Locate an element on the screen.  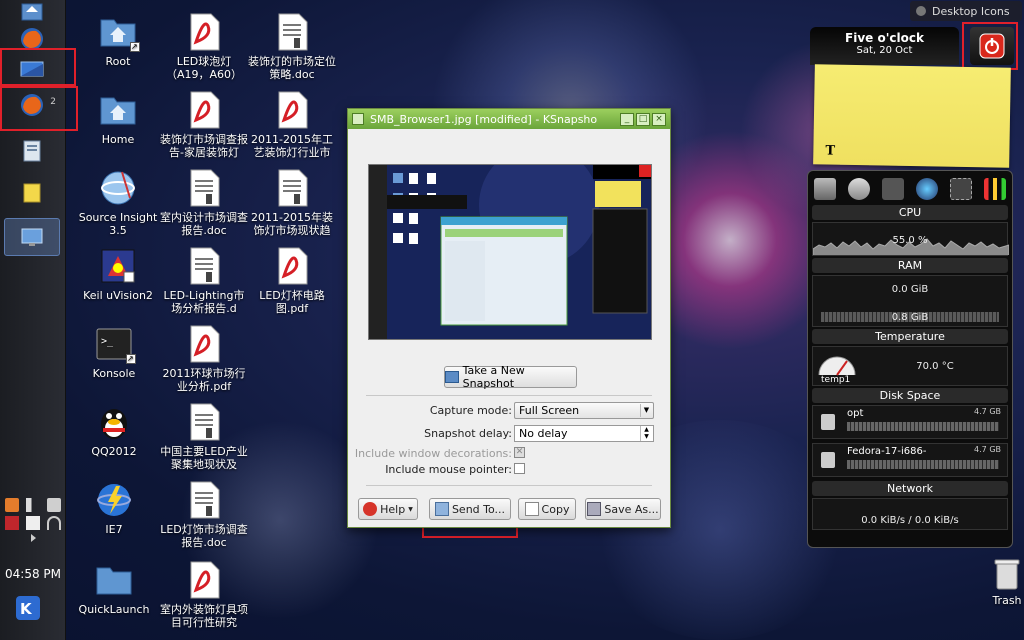
expand-tray-icon is located at coordinates (33, 538).